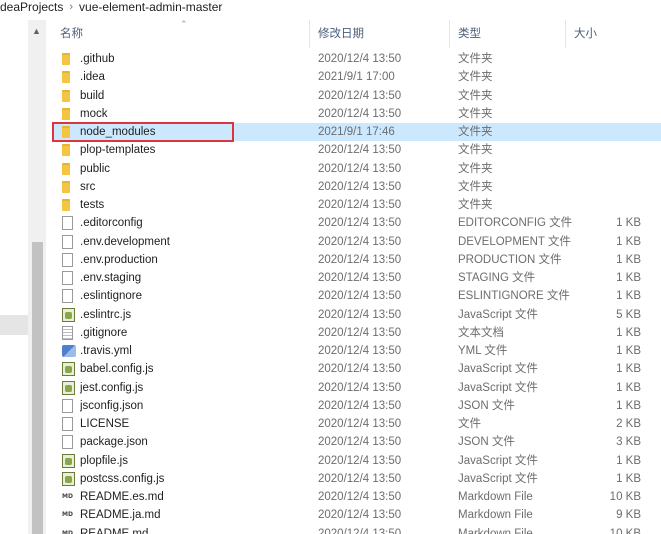  I want to click on text-document-icon, so click(70, 333).